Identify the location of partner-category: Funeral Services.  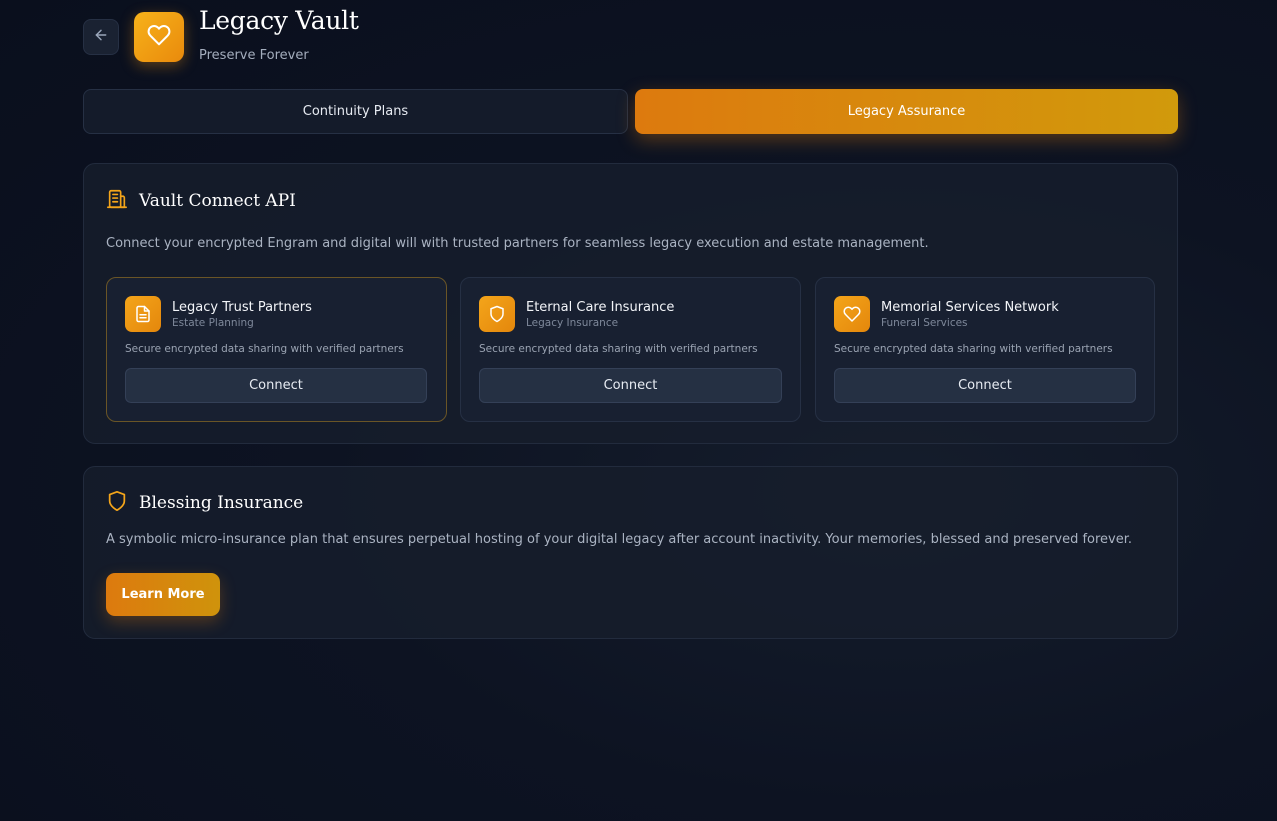
(924, 323).